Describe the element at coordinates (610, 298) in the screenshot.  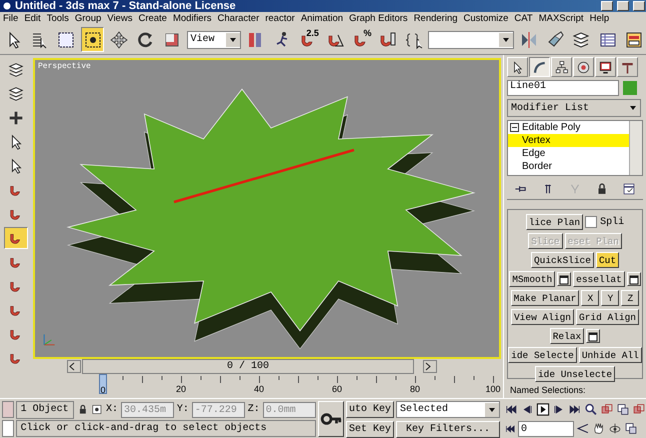
I see `command-button: Y` at that location.